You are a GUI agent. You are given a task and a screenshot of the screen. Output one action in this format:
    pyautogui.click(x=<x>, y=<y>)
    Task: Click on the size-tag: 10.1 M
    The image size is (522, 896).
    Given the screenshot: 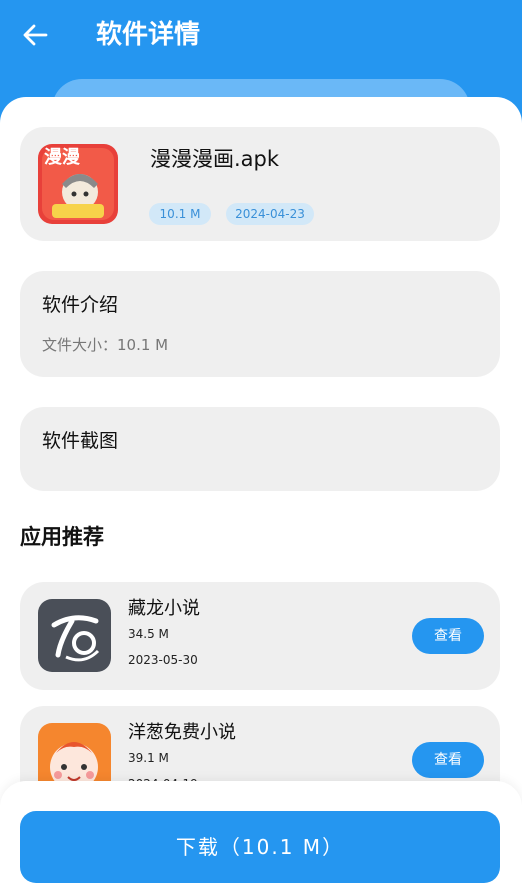 What is the action you would take?
    pyautogui.click(x=180, y=214)
    